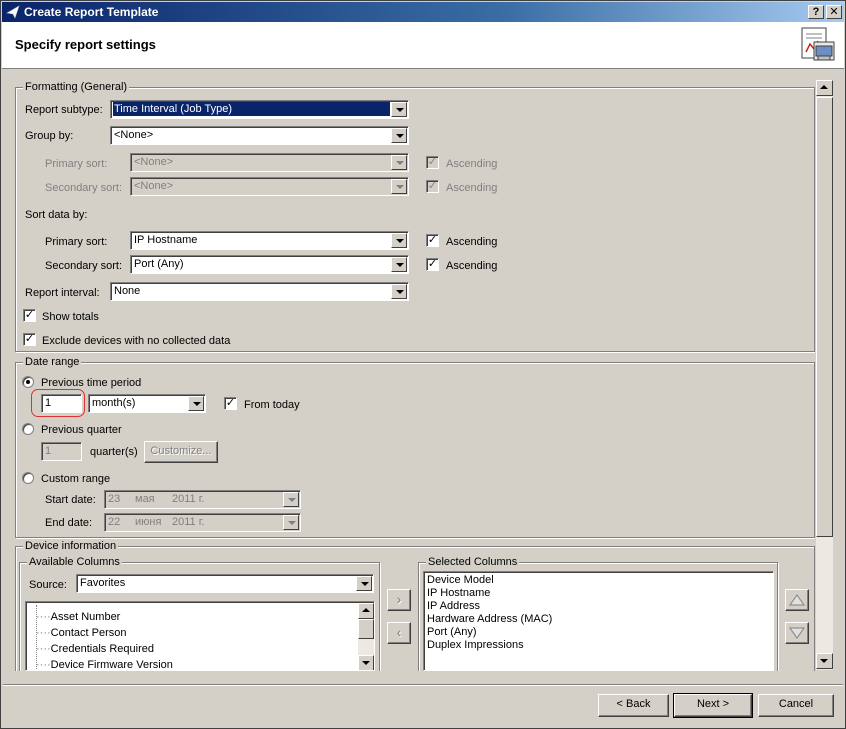 The image size is (846, 729). I want to click on exclude-devices-checkbox: ✓, so click(29, 339).